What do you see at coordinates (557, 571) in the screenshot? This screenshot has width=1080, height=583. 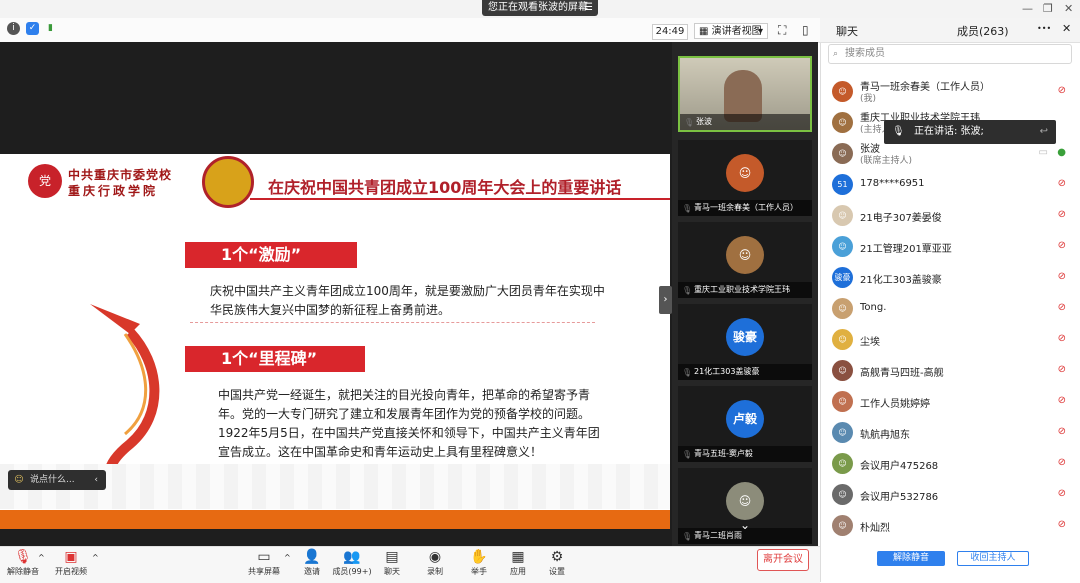 I see `settings-label: 设置` at bounding box center [557, 571].